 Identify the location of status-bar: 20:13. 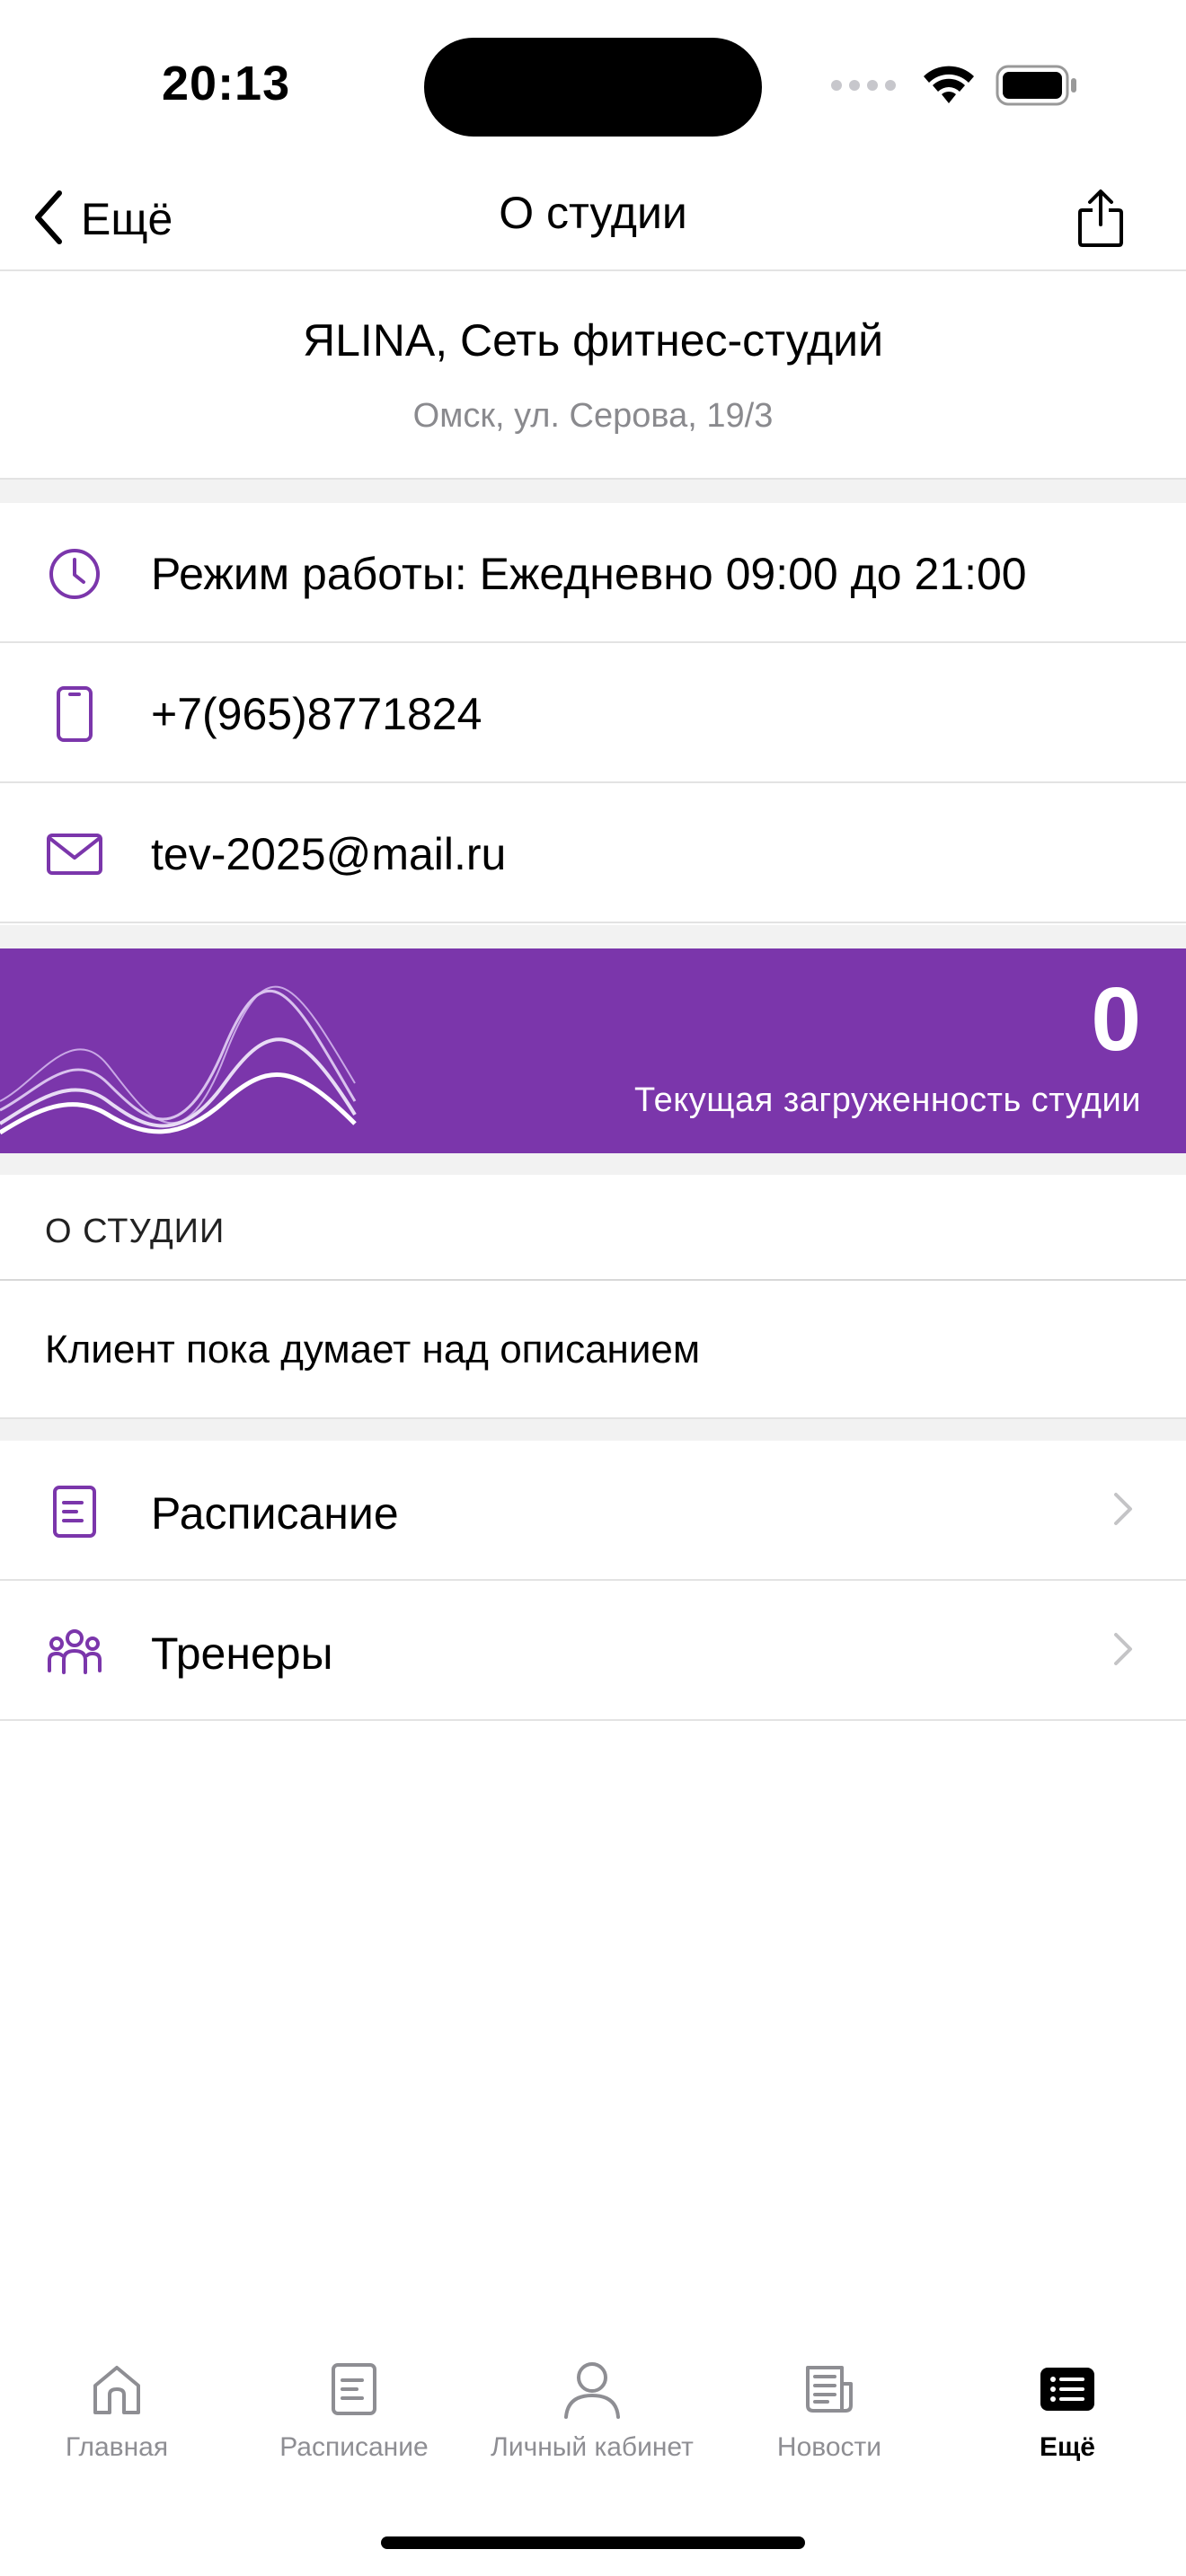
(593, 85).